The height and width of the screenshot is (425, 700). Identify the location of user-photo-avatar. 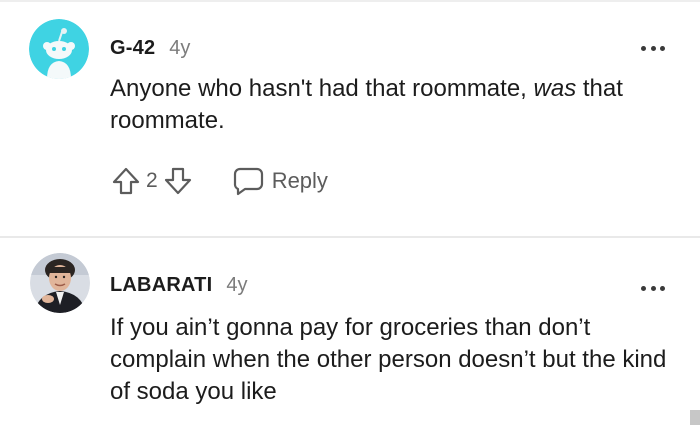
(60, 283).